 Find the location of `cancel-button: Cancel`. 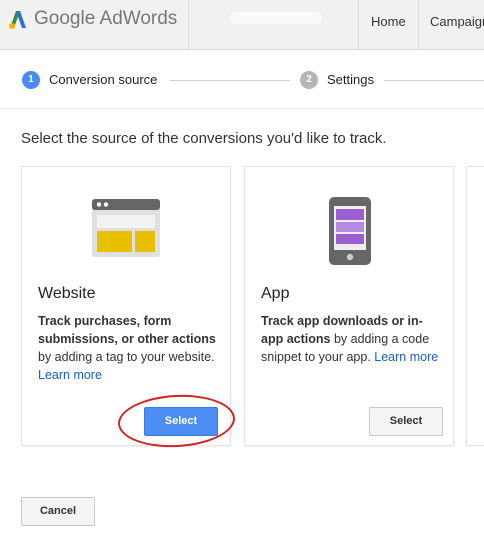

cancel-button: Cancel is located at coordinates (58, 511).